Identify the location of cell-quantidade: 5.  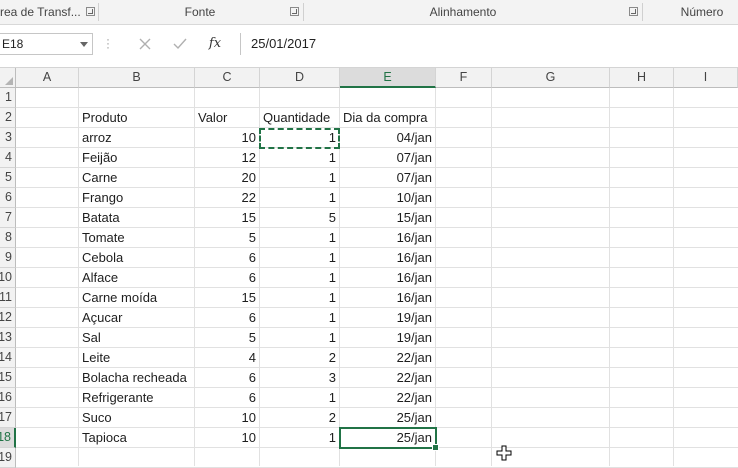
(299, 218).